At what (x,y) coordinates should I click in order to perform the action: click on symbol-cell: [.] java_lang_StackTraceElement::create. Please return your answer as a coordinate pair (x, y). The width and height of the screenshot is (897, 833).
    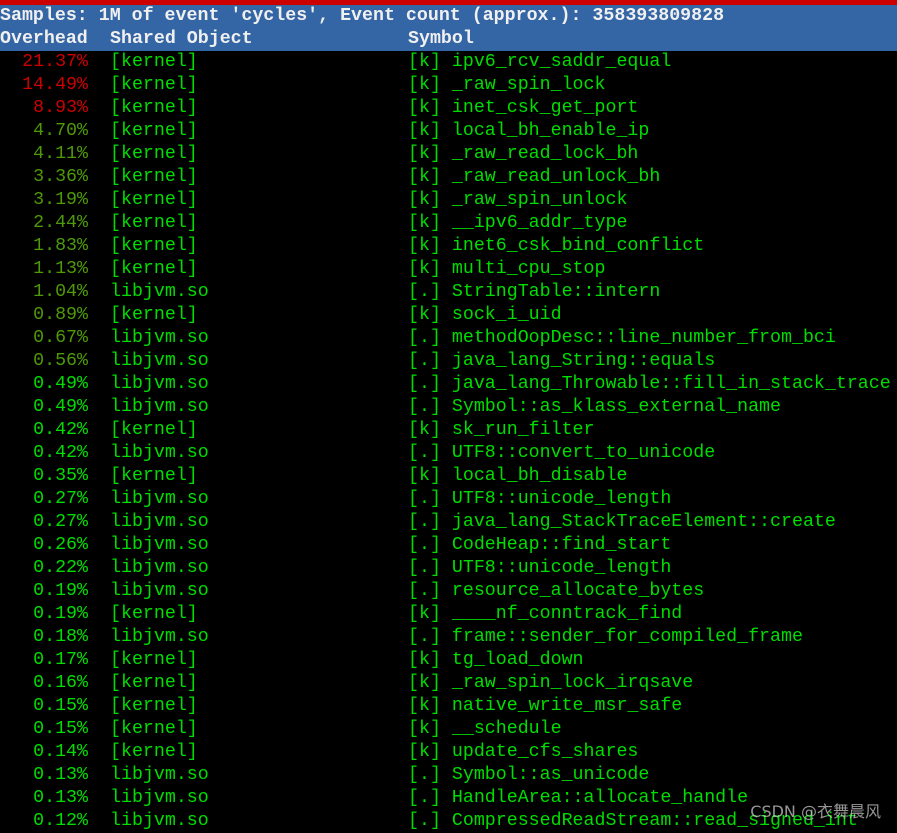
    Looking at the image, I should click on (622, 522).